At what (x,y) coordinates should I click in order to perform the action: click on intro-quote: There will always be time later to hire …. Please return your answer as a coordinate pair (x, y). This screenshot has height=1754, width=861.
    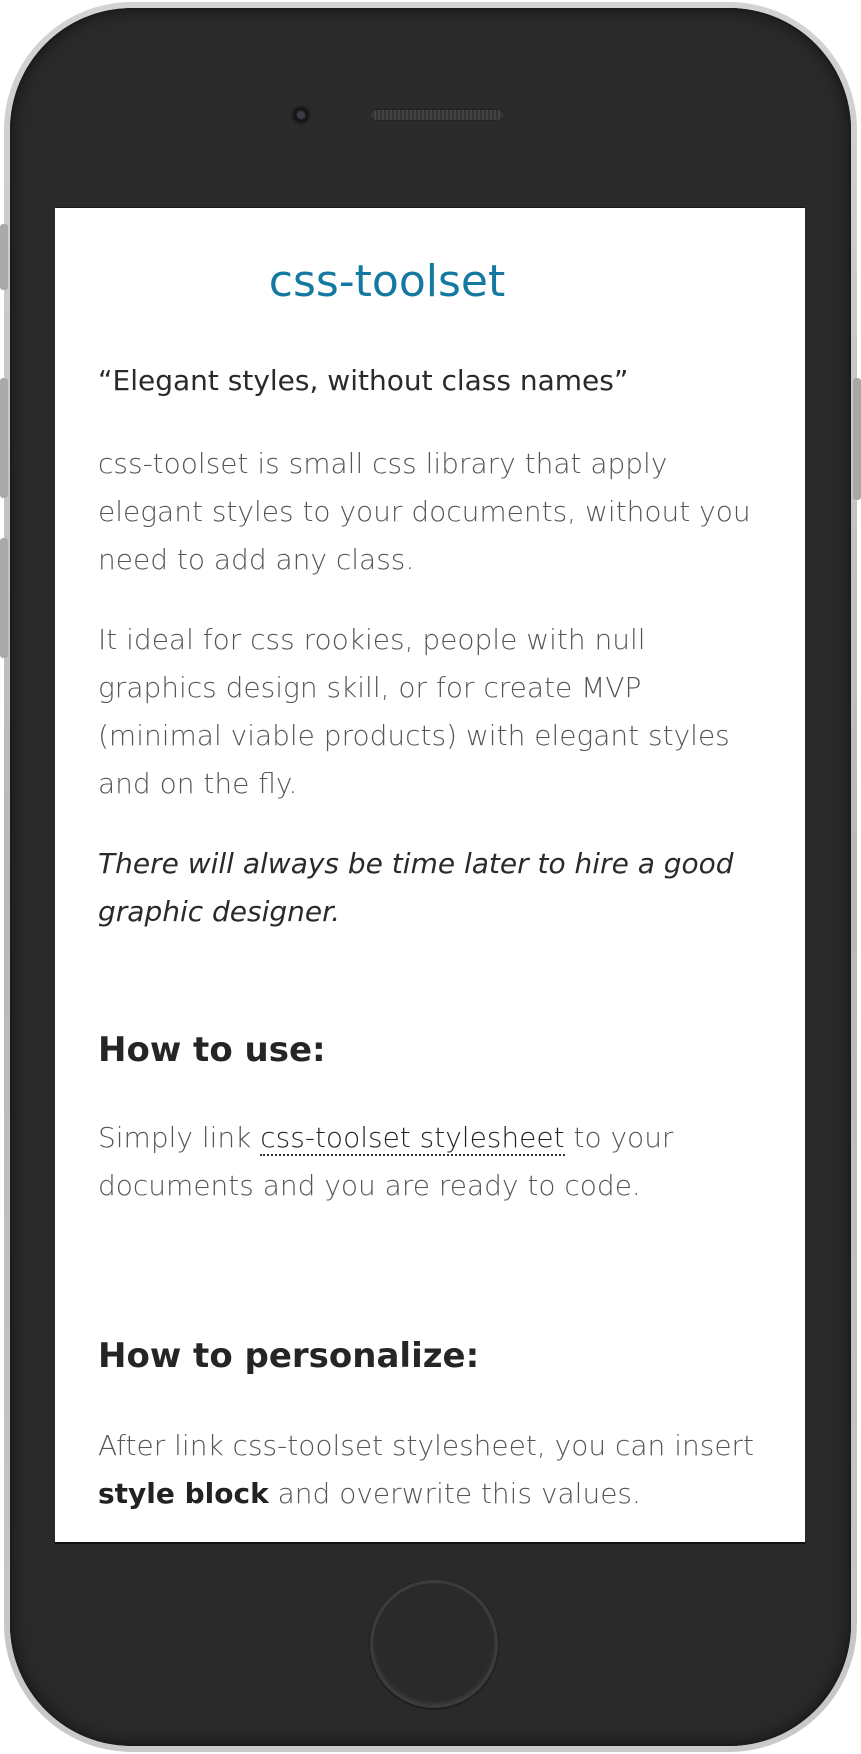
    Looking at the image, I should click on (416, 887).